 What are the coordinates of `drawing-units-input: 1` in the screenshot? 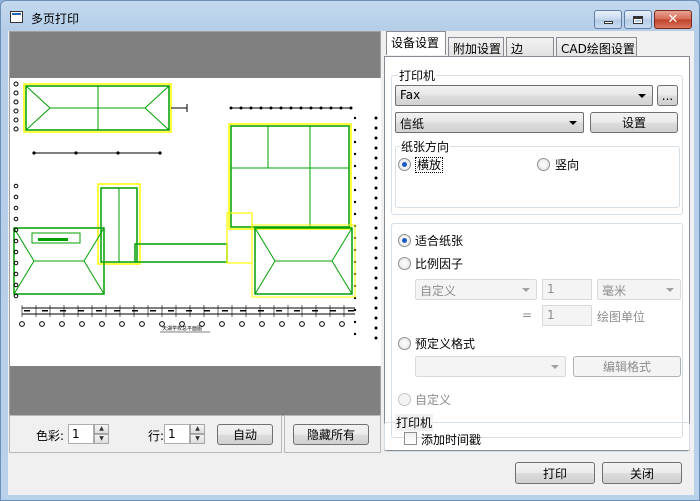 It's located at (567, 315).